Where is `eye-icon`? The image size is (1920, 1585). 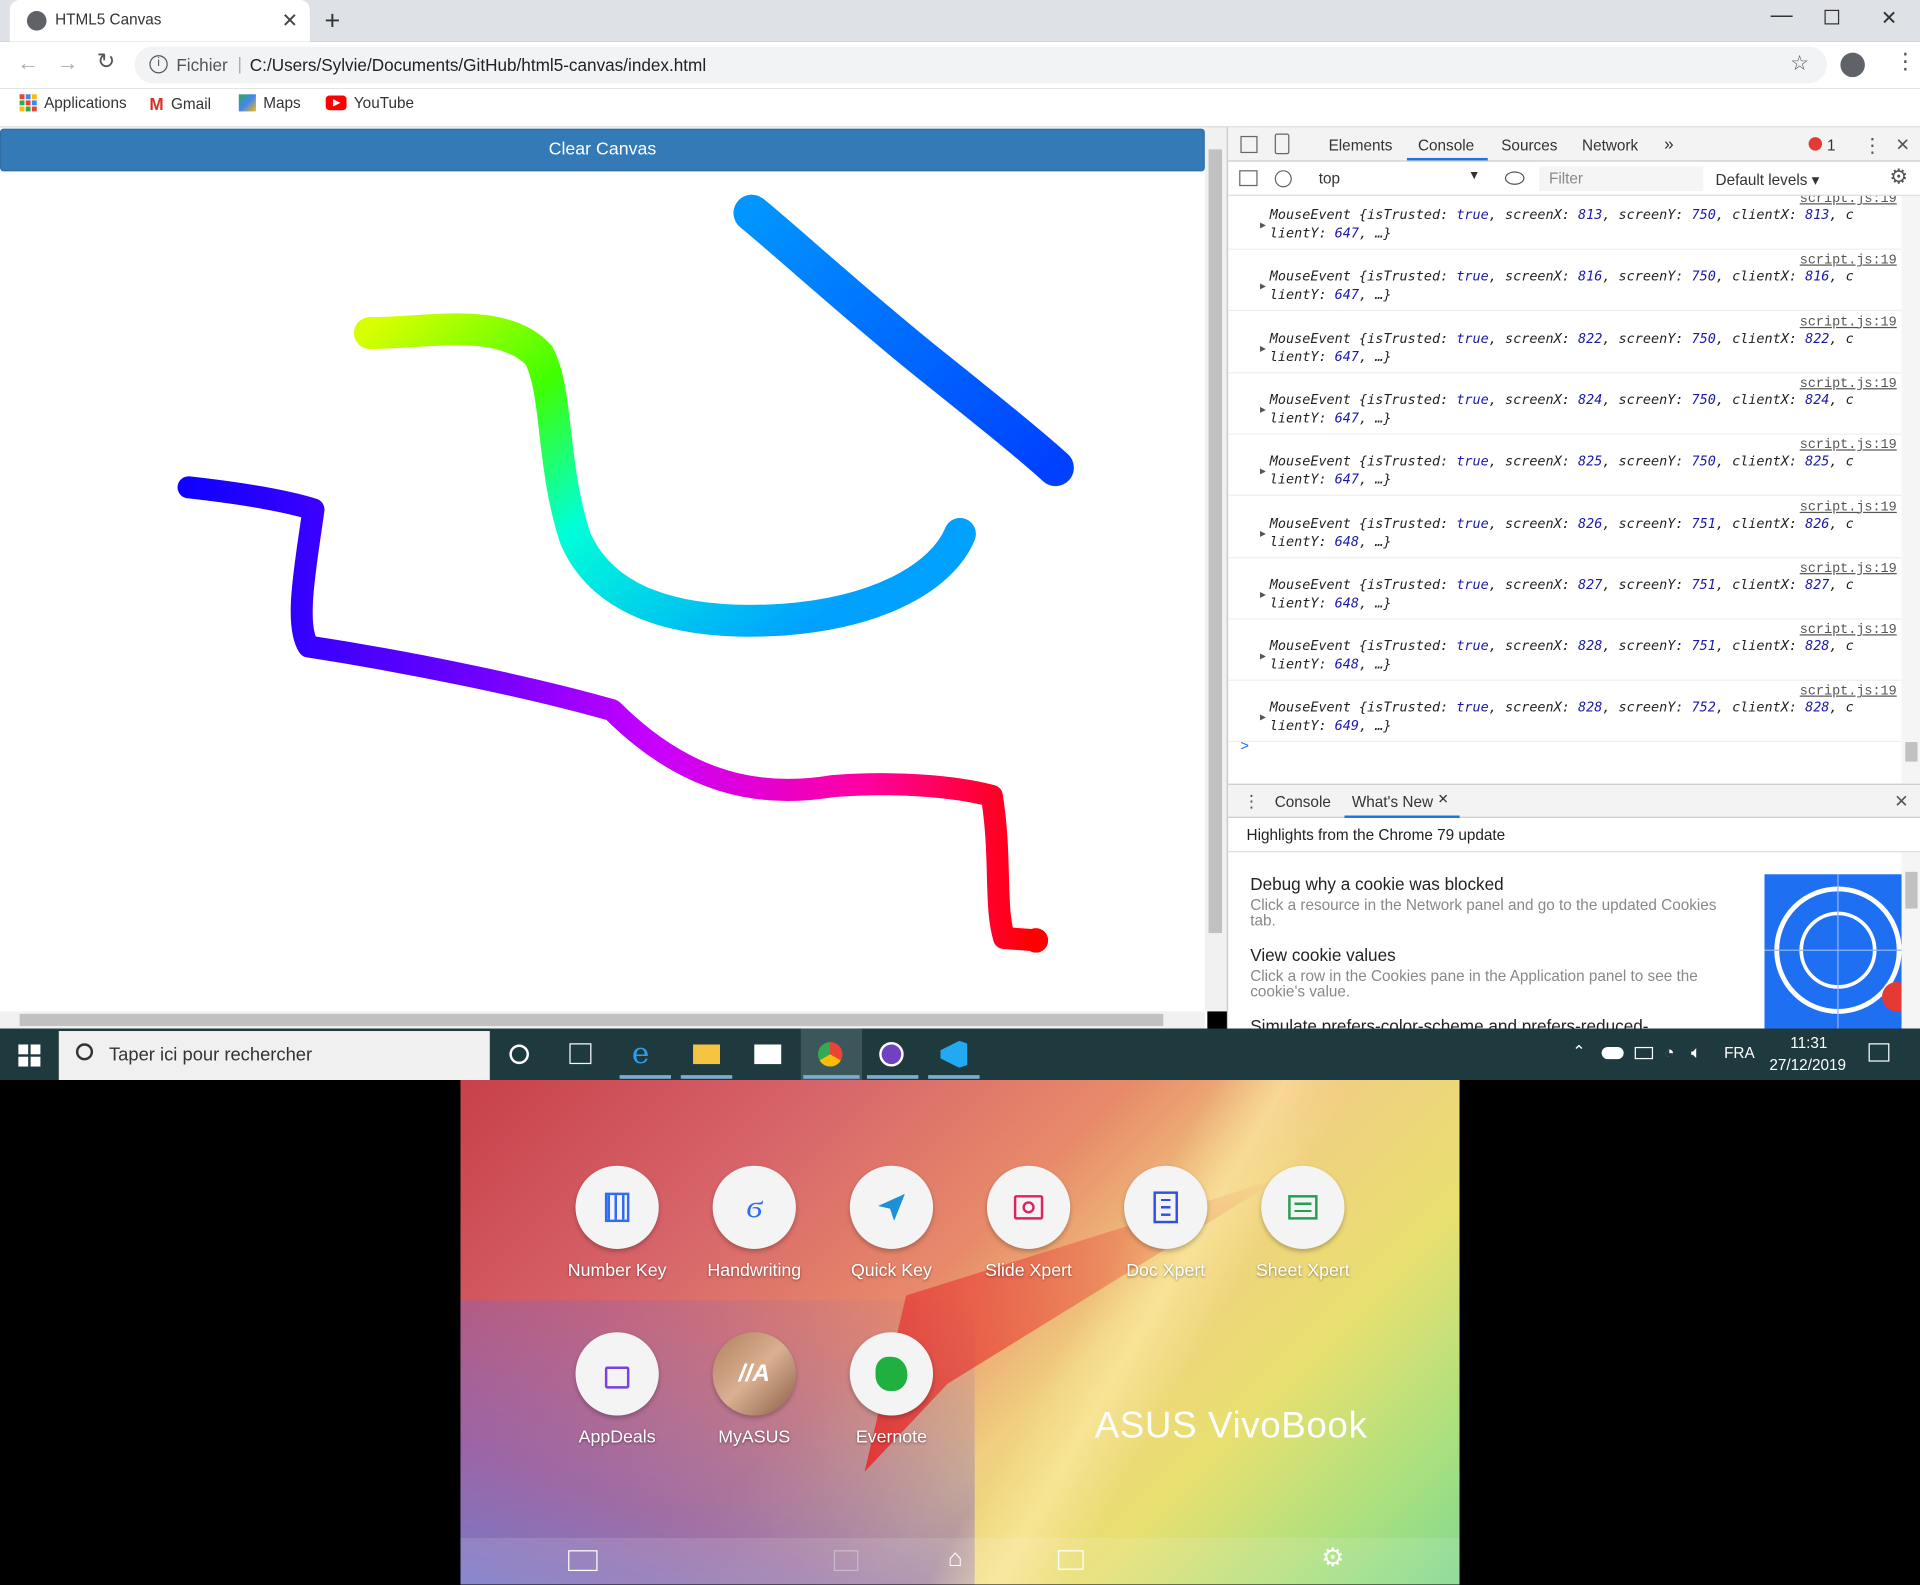
eye-icon is located at coordinates (1514, 178).